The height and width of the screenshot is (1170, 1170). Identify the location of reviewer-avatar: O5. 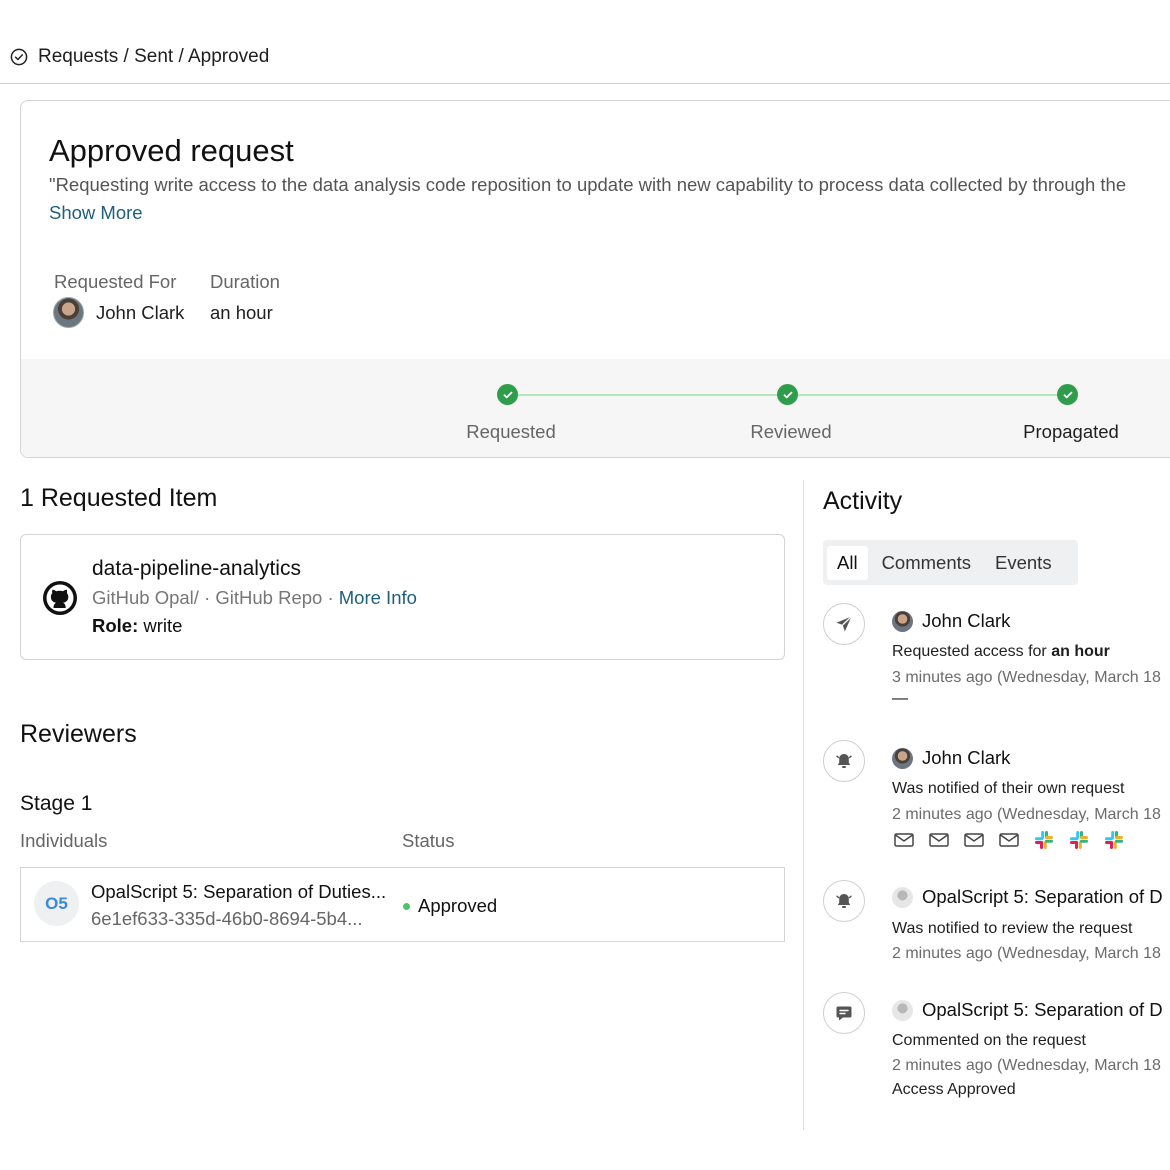
(56, 903).